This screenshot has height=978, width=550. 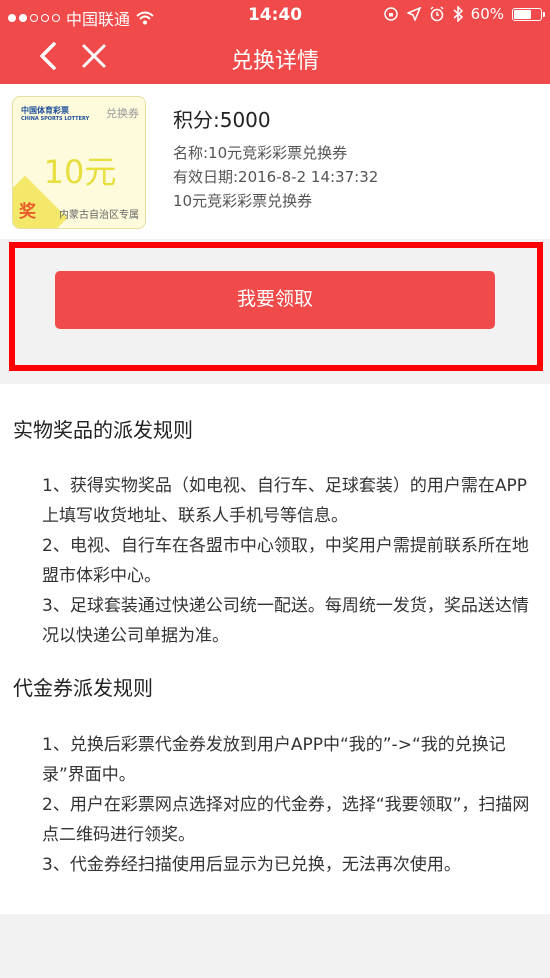 I want to click on lottery-logo: 中国体育彩票 CHINA SPORTS LOTTERY, so click(x=55, y=114).